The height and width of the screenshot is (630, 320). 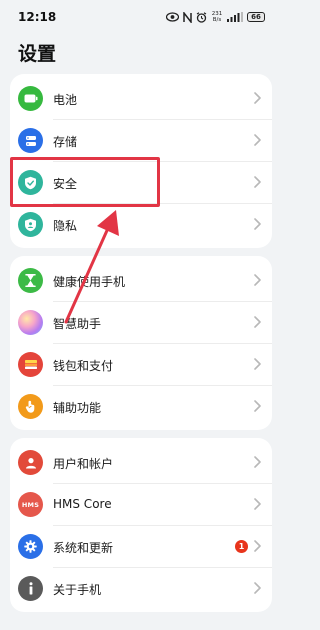 I want to click on privacy-shield-icon, so click(x=30, y=224).